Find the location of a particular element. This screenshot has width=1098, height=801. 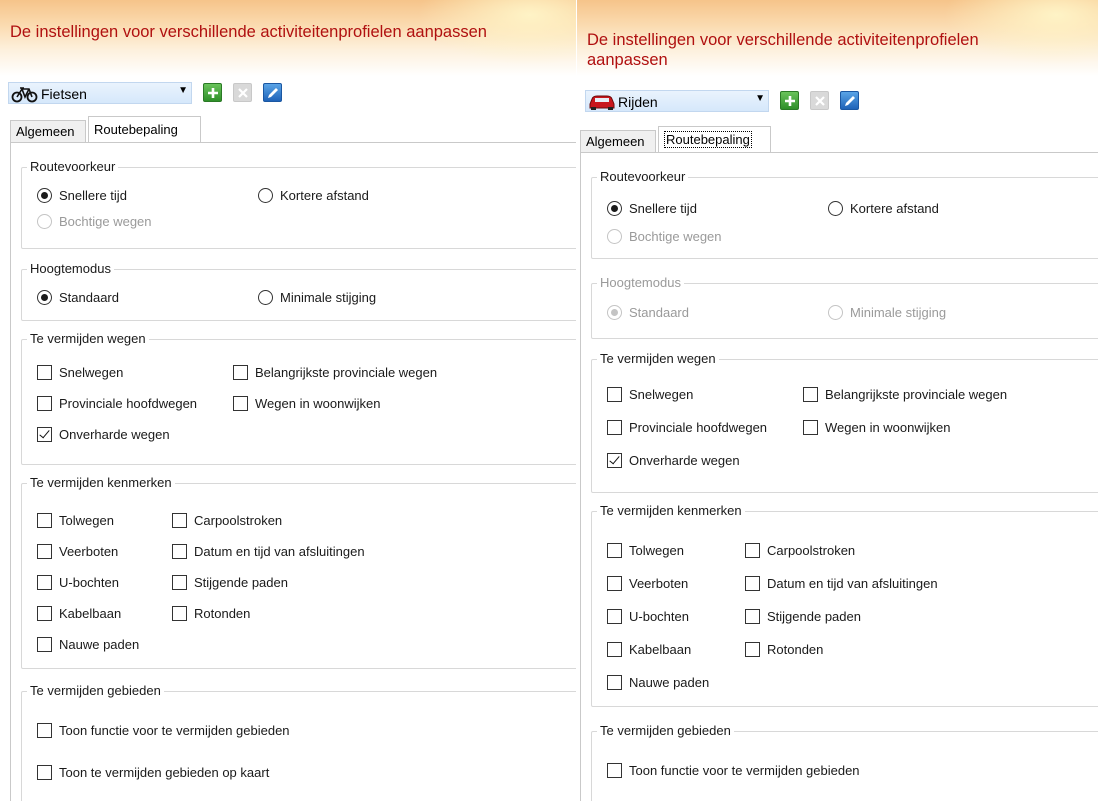

profile-select-value: Fietsen is located at coordinates (64, 94).